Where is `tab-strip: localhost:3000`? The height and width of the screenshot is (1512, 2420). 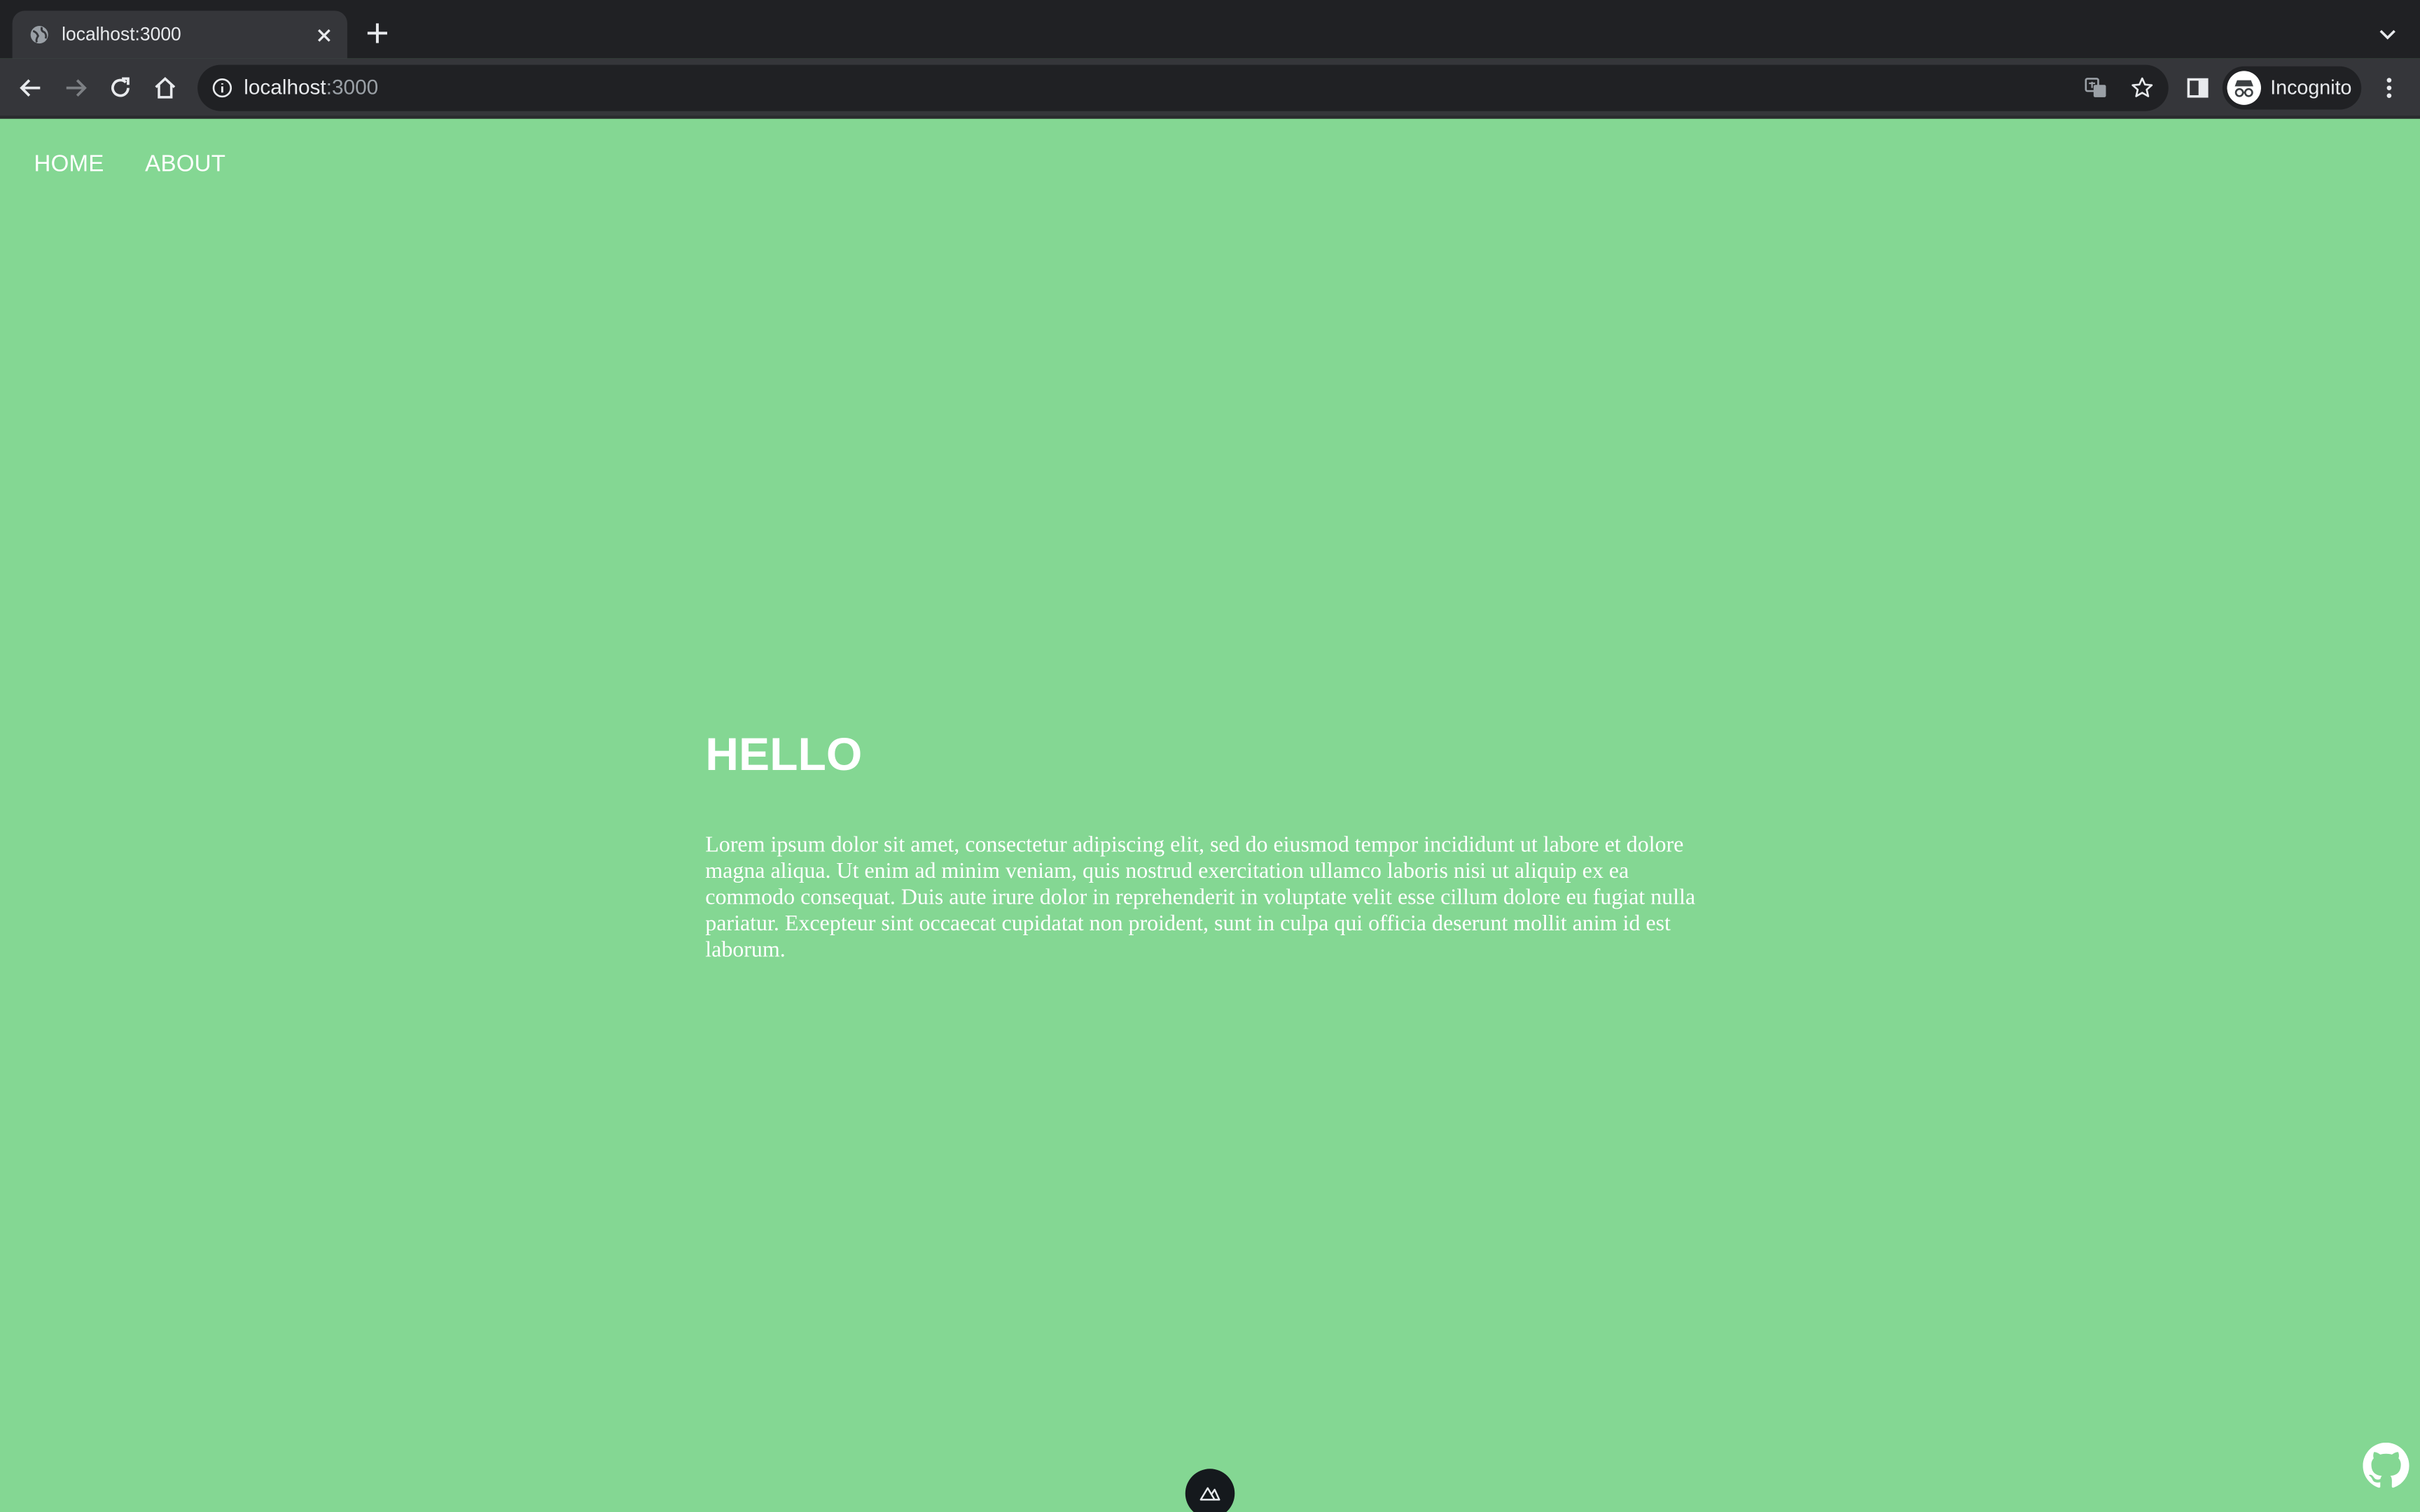
tab-strip: localhost:3000 is located at coordinates (1210, 29).